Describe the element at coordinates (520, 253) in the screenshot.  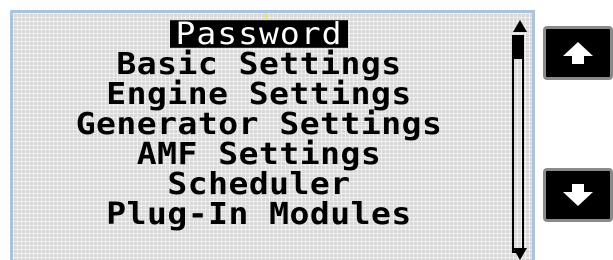
I see `triangle-down-icon` at that location.